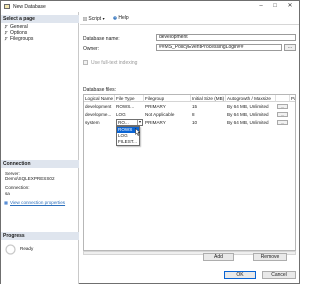 Image resolution: width=320 pixels, height=284 pixels. What do you see at coordinates (189, 18) in the screenshot?
I see `toolbar: Script ▾ ? Help` at bounding box center [189, 18].